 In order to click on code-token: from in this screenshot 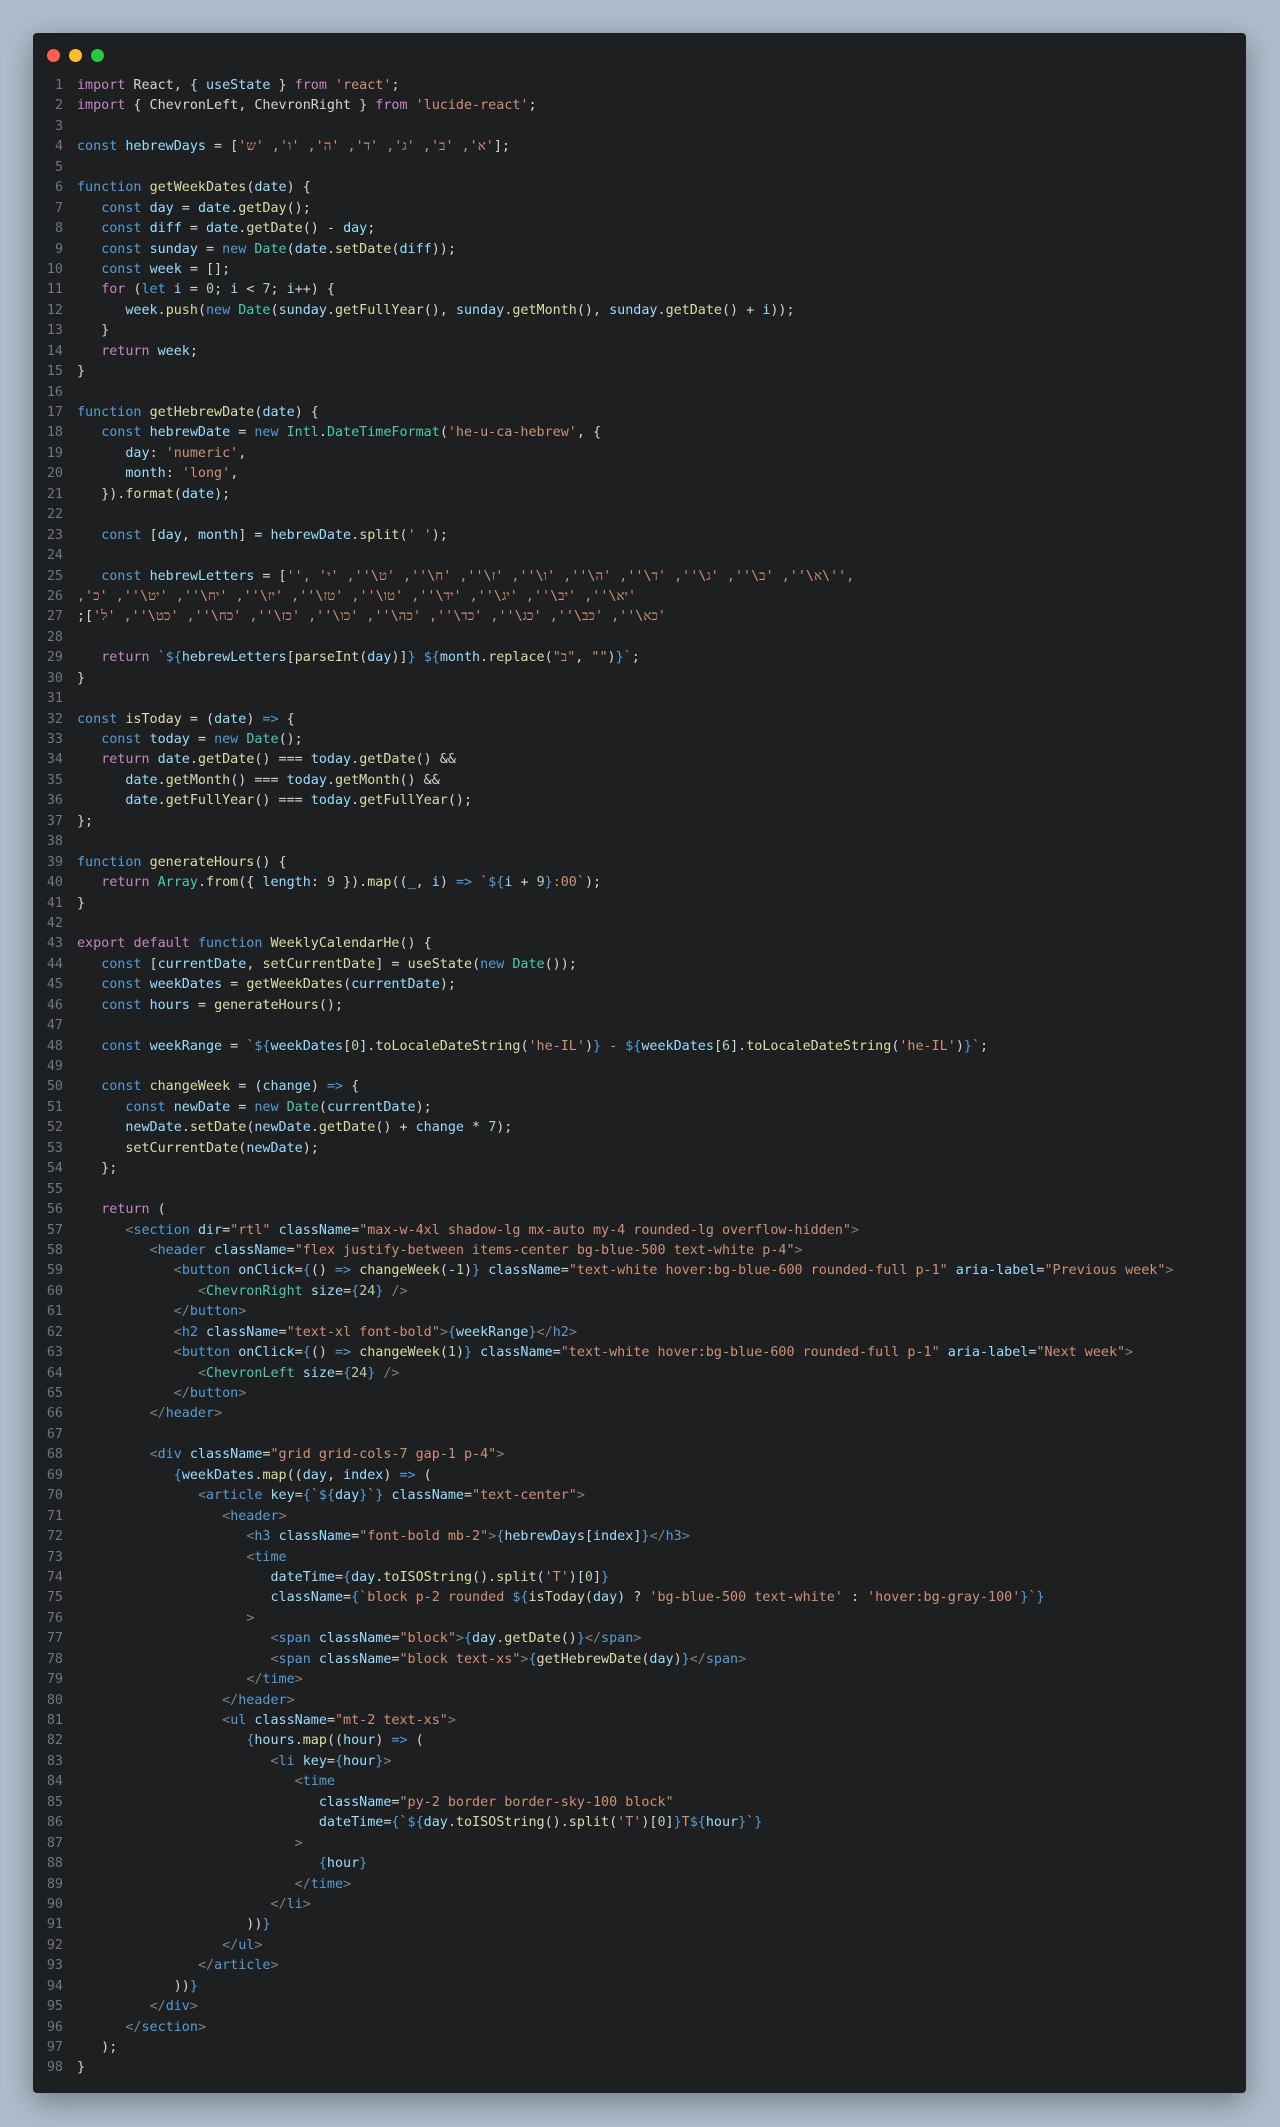, I will do `click(310, 85)`.